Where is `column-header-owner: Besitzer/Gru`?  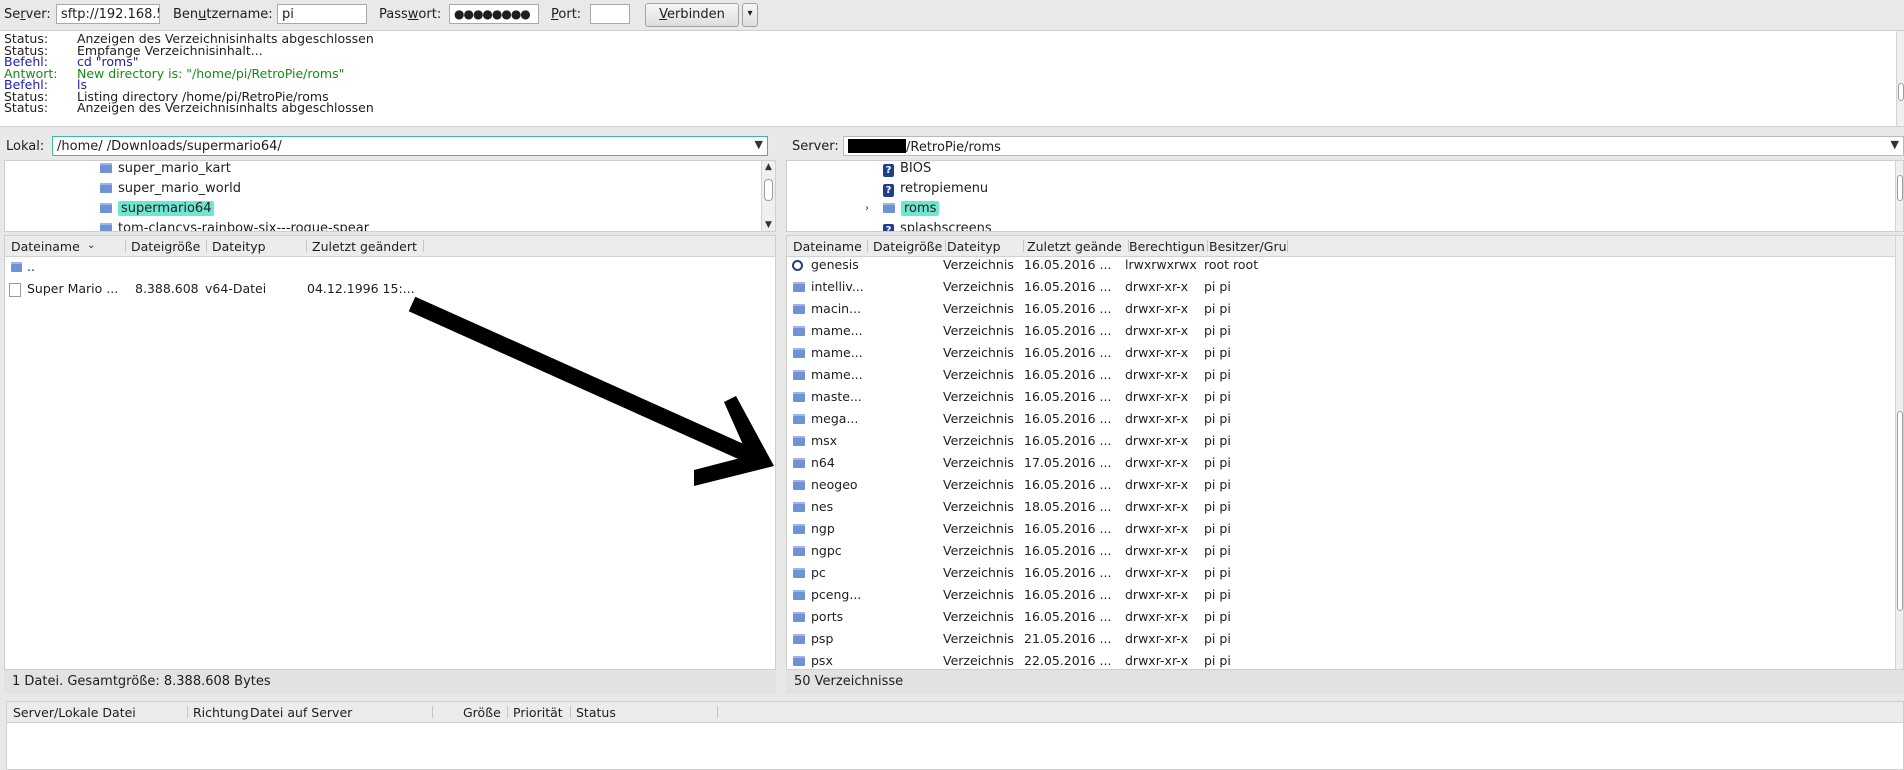 column-header-owner: Besitzer/Gru is located at coordinates (1248, 246).